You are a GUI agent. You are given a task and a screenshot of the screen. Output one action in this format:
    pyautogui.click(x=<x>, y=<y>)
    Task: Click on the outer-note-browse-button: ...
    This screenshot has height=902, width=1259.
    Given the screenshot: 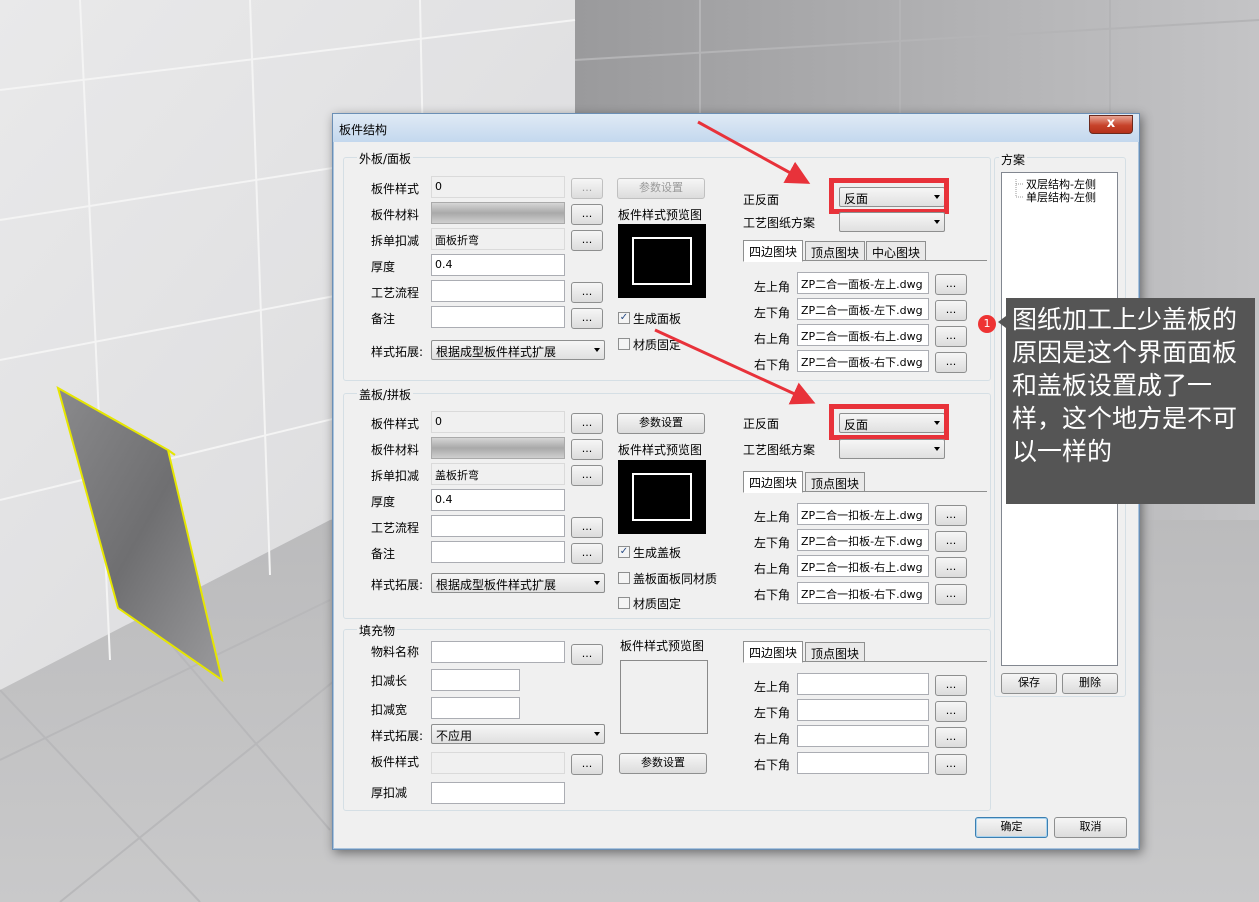 What is the action you would take?
    pyautogui.click(x=587, y=318)
    